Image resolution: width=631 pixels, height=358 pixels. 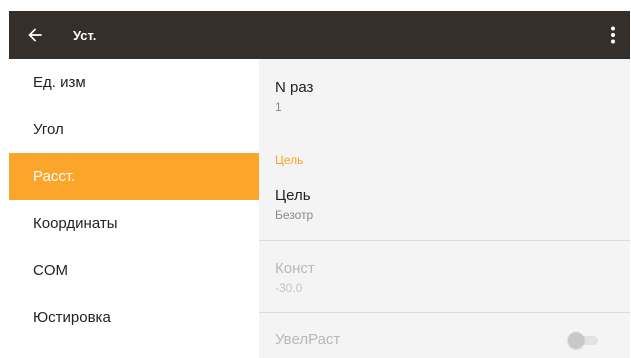 I want to click on menu-item-coordinates: Координаты, so click(x=134, y=223).